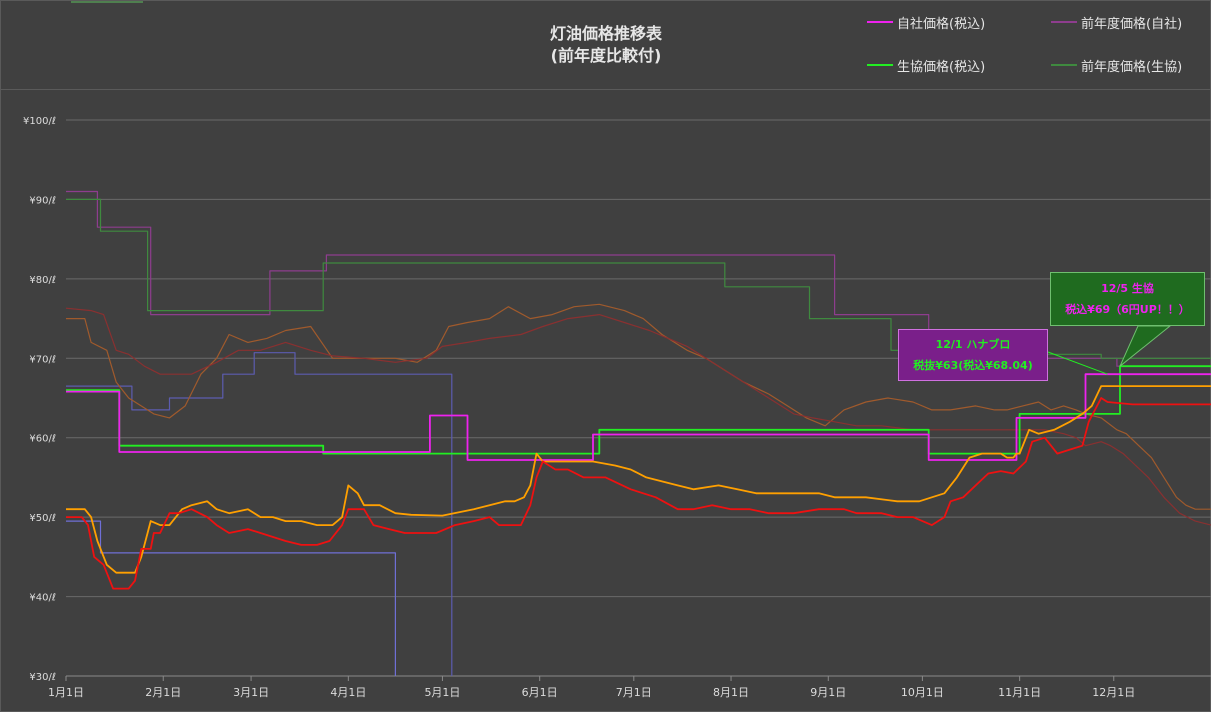 The height and width of the screenshot is (712, 1211). What do you see at coordinates (606, 55) in the screenshot?
I see `chart-subtitle: (前年度比較付)` at bounding box center [606, 55].